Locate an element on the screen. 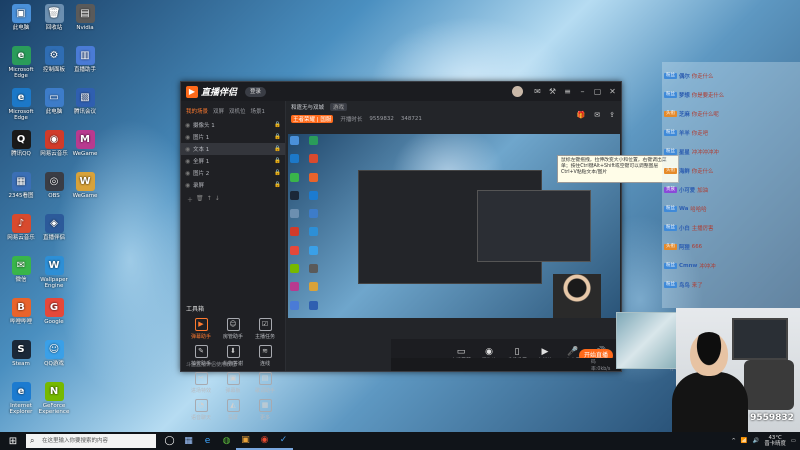 Image resolution: width=800 pixels, height=450 pixels. scene-item: ◉ 录屏 🔒 is located at coordinates (233, 185).